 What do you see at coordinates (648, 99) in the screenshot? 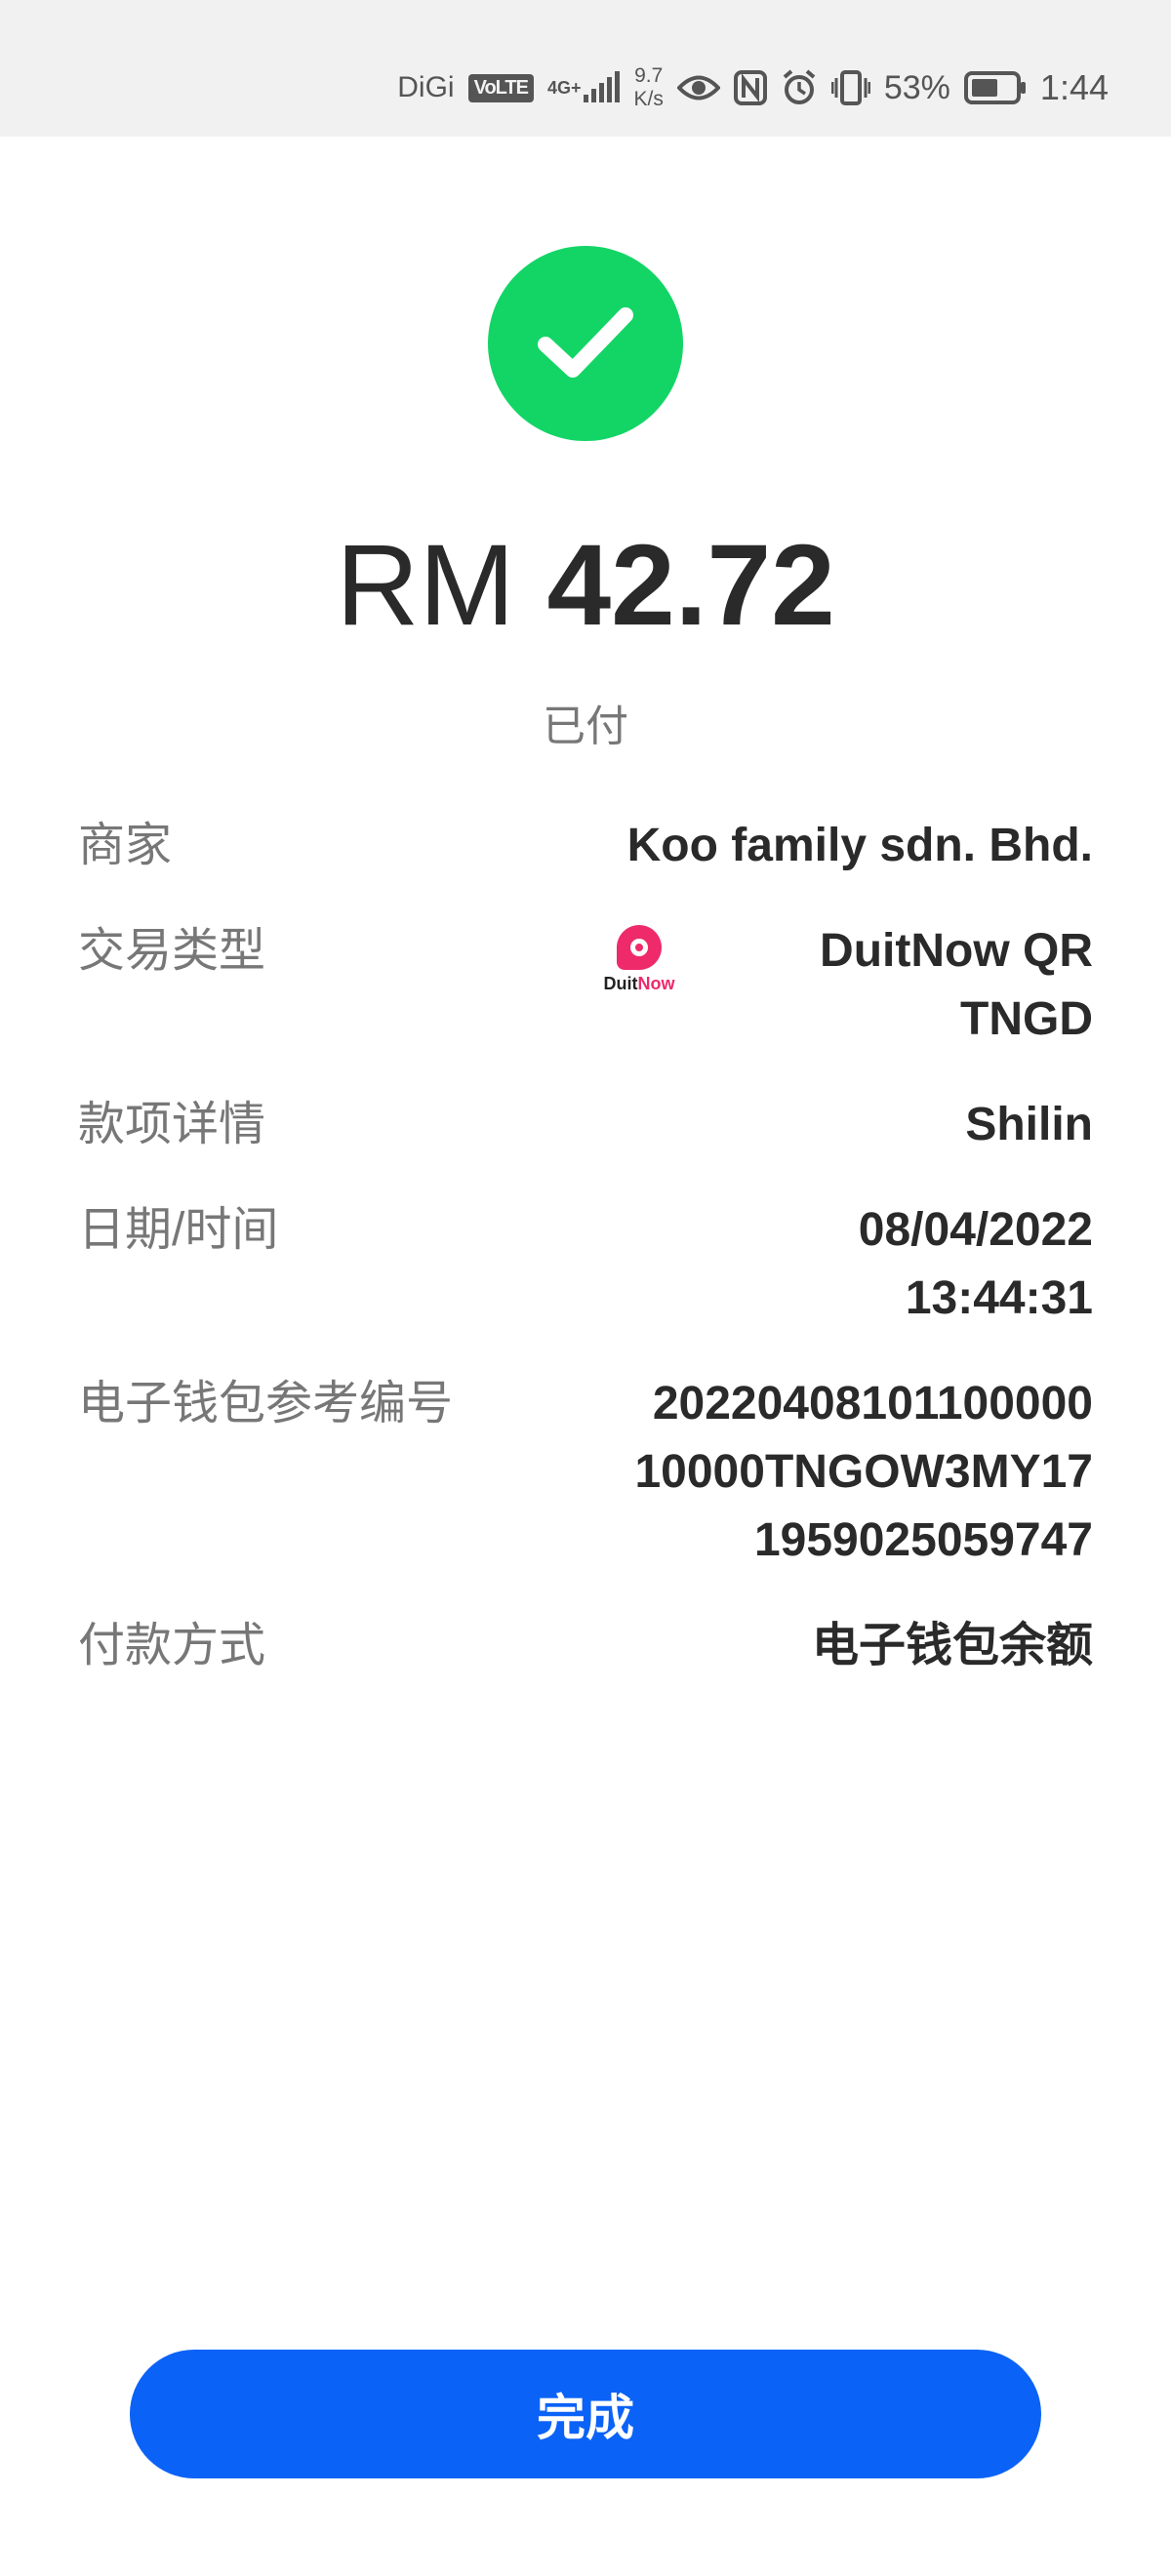
I see `network-speed-unit: K/s` at bounding box center [648, 99].